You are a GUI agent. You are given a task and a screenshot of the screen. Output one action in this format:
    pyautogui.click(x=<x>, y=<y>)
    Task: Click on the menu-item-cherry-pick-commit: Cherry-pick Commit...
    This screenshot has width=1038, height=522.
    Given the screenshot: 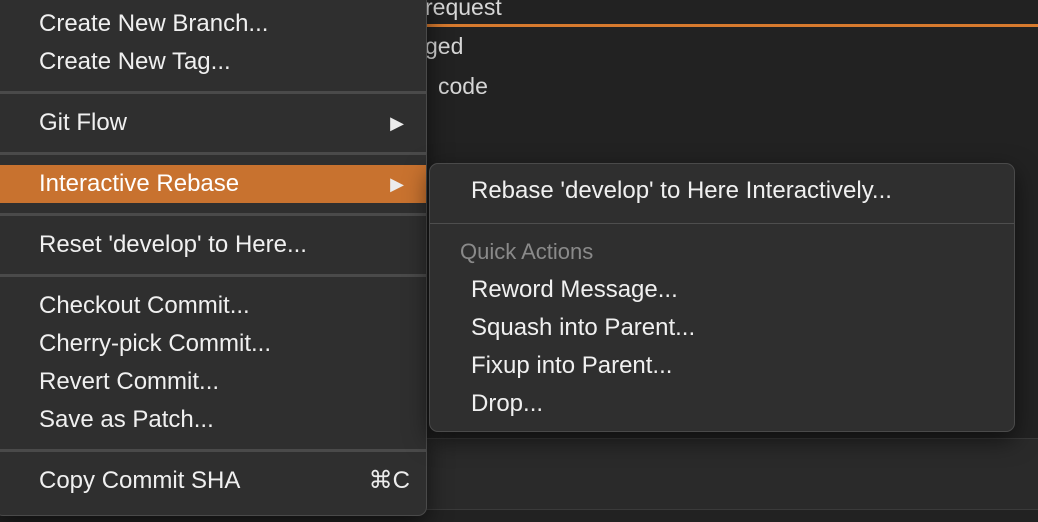 What is the action you would take?
    pyautogui.click(x=213, y=344)
    